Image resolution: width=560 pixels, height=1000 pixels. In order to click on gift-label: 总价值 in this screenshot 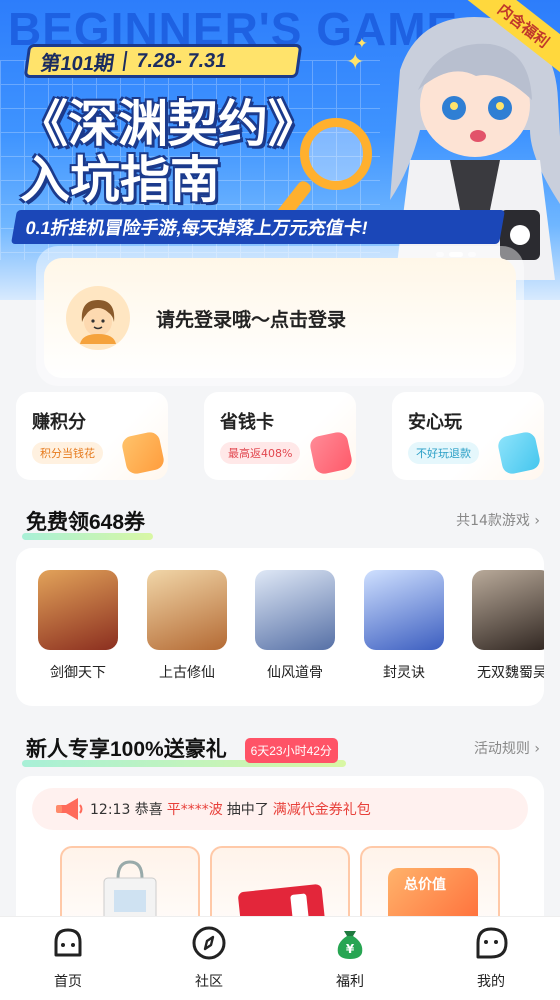, I will do `click(425, 884)`.